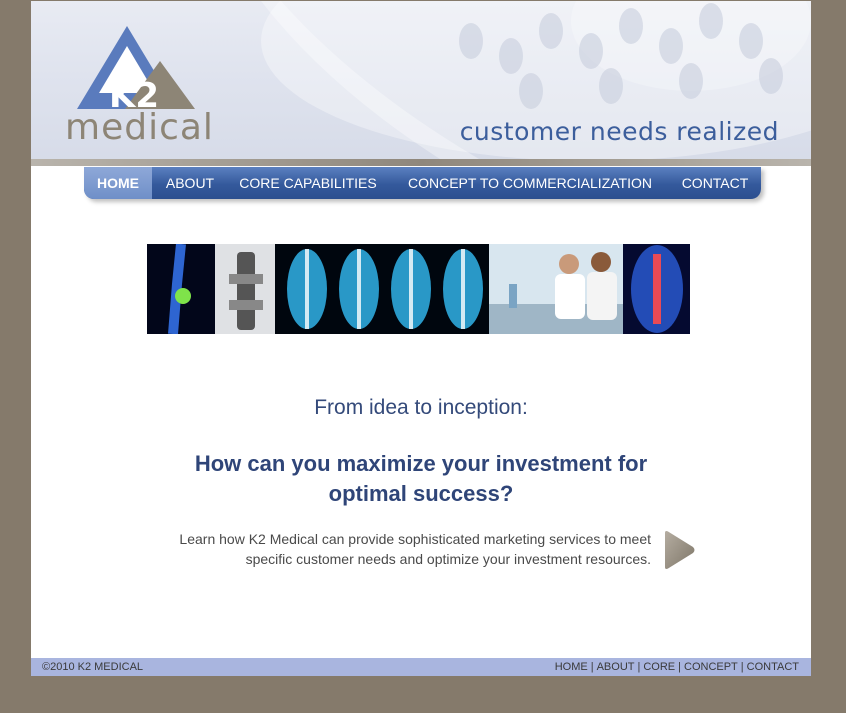 This screenshot has height=713, width=846. I want to click on nav-concept-to-commercialization: CONCEPT TO COMMERCIALIZATION, so click(530, 183).